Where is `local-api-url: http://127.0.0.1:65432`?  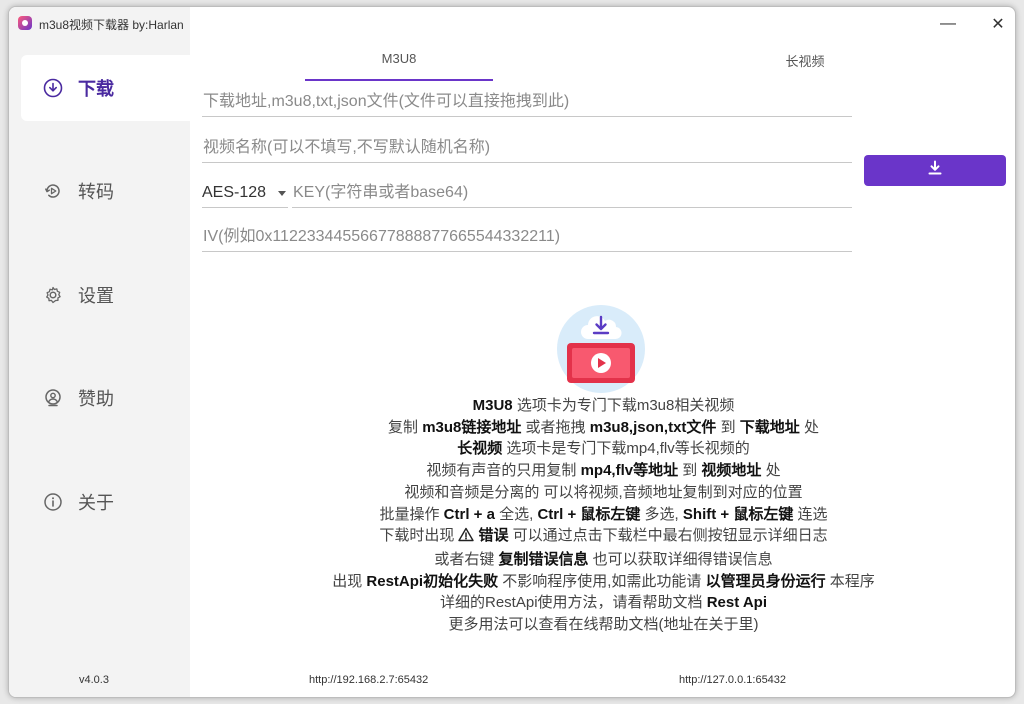
local-api-url: http://127.0.0.1:65432 is located at coordinates (732, 680).